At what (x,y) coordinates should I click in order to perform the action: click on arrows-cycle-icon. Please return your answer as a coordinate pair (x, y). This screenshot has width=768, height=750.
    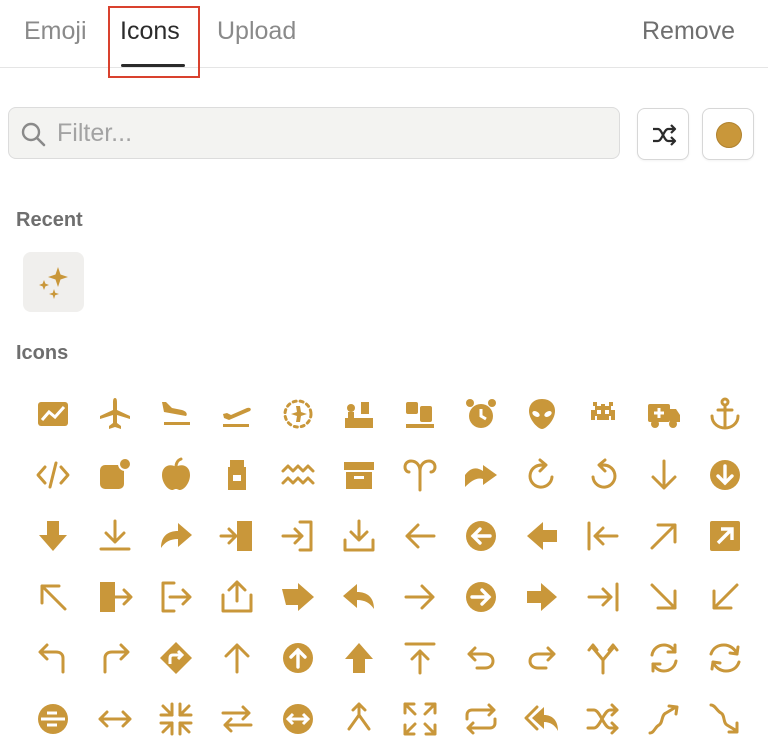
    Looking at the image, I should click on (725, 658).